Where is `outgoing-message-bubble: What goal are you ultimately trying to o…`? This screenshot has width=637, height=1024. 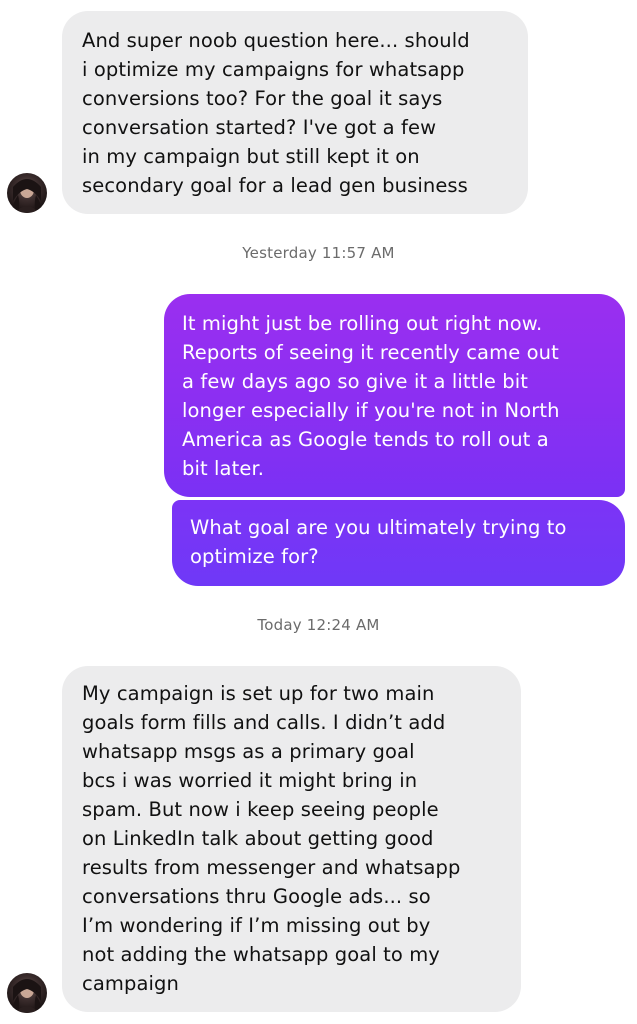 outgoing-message-bubble: What goal are you ultimately trying to o… is located at coordinates (398, 543).